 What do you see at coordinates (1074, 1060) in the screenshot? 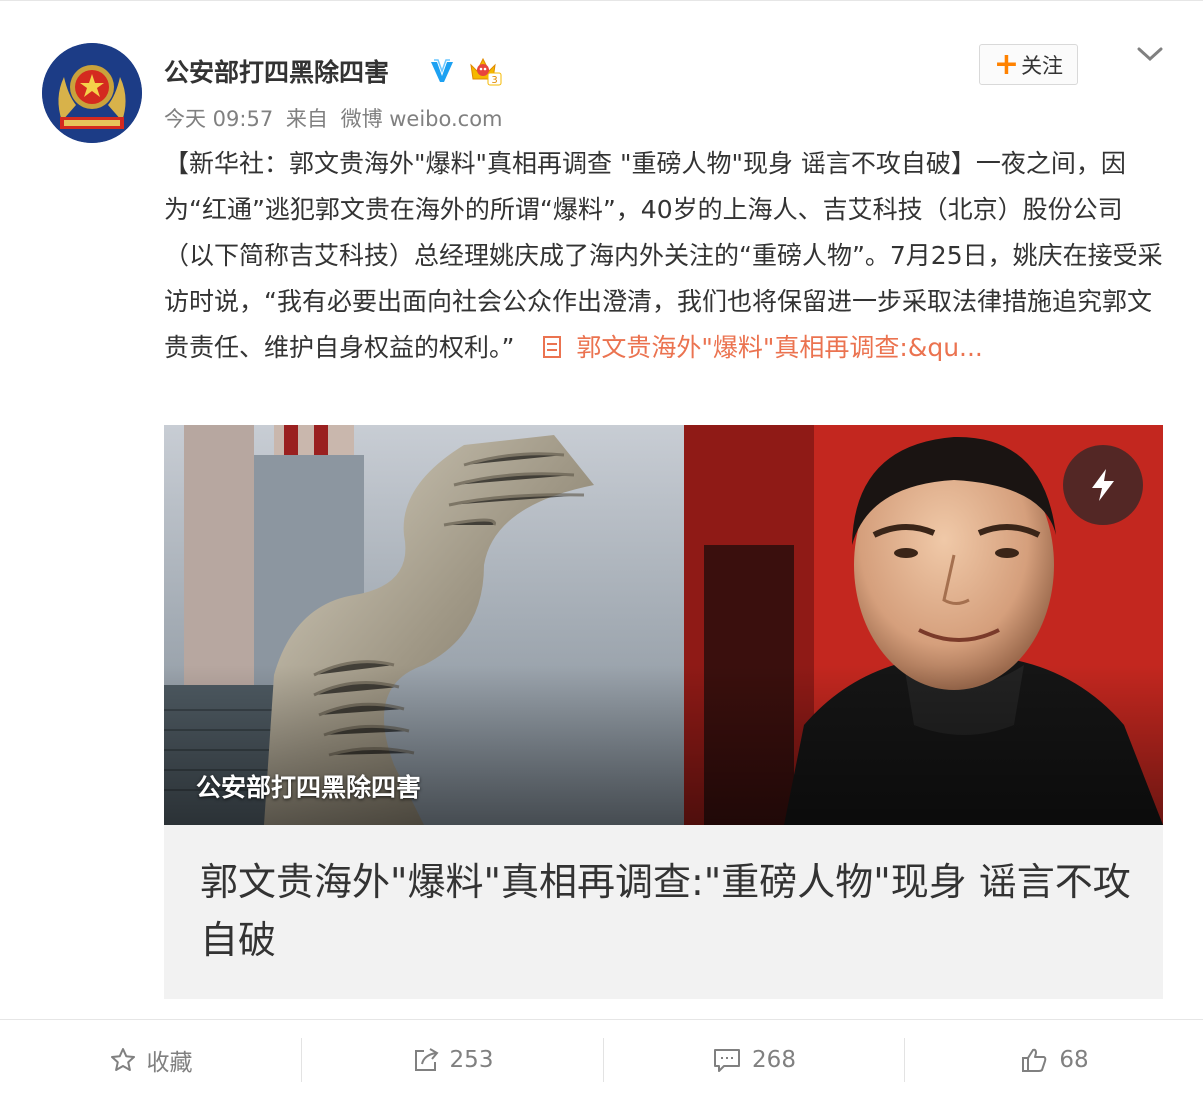
I see `like-count: 68` at bounding box center [1074, 1060].